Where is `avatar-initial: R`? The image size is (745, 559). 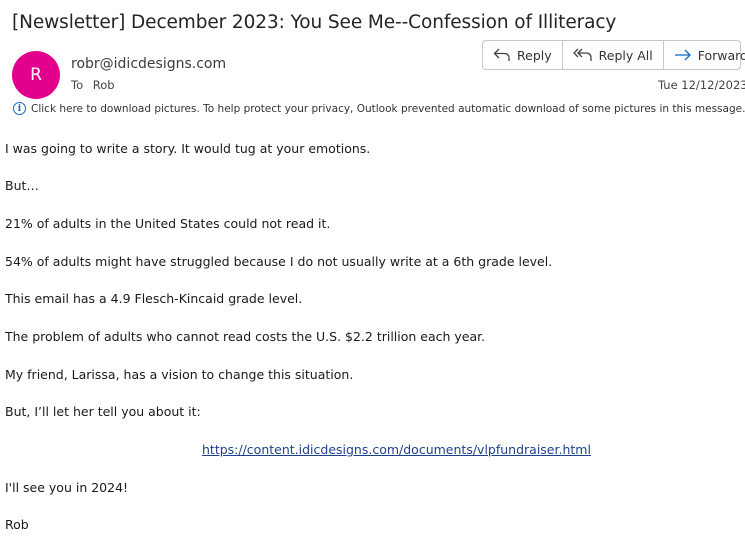
avatar-initial: R is located at coordinates (36, 75).